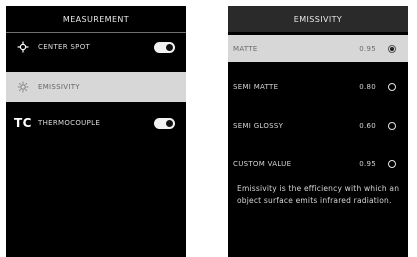 The height and width of the screenshot is (257, 417). I want to click on option-value: 0.60, so click(367, 125).